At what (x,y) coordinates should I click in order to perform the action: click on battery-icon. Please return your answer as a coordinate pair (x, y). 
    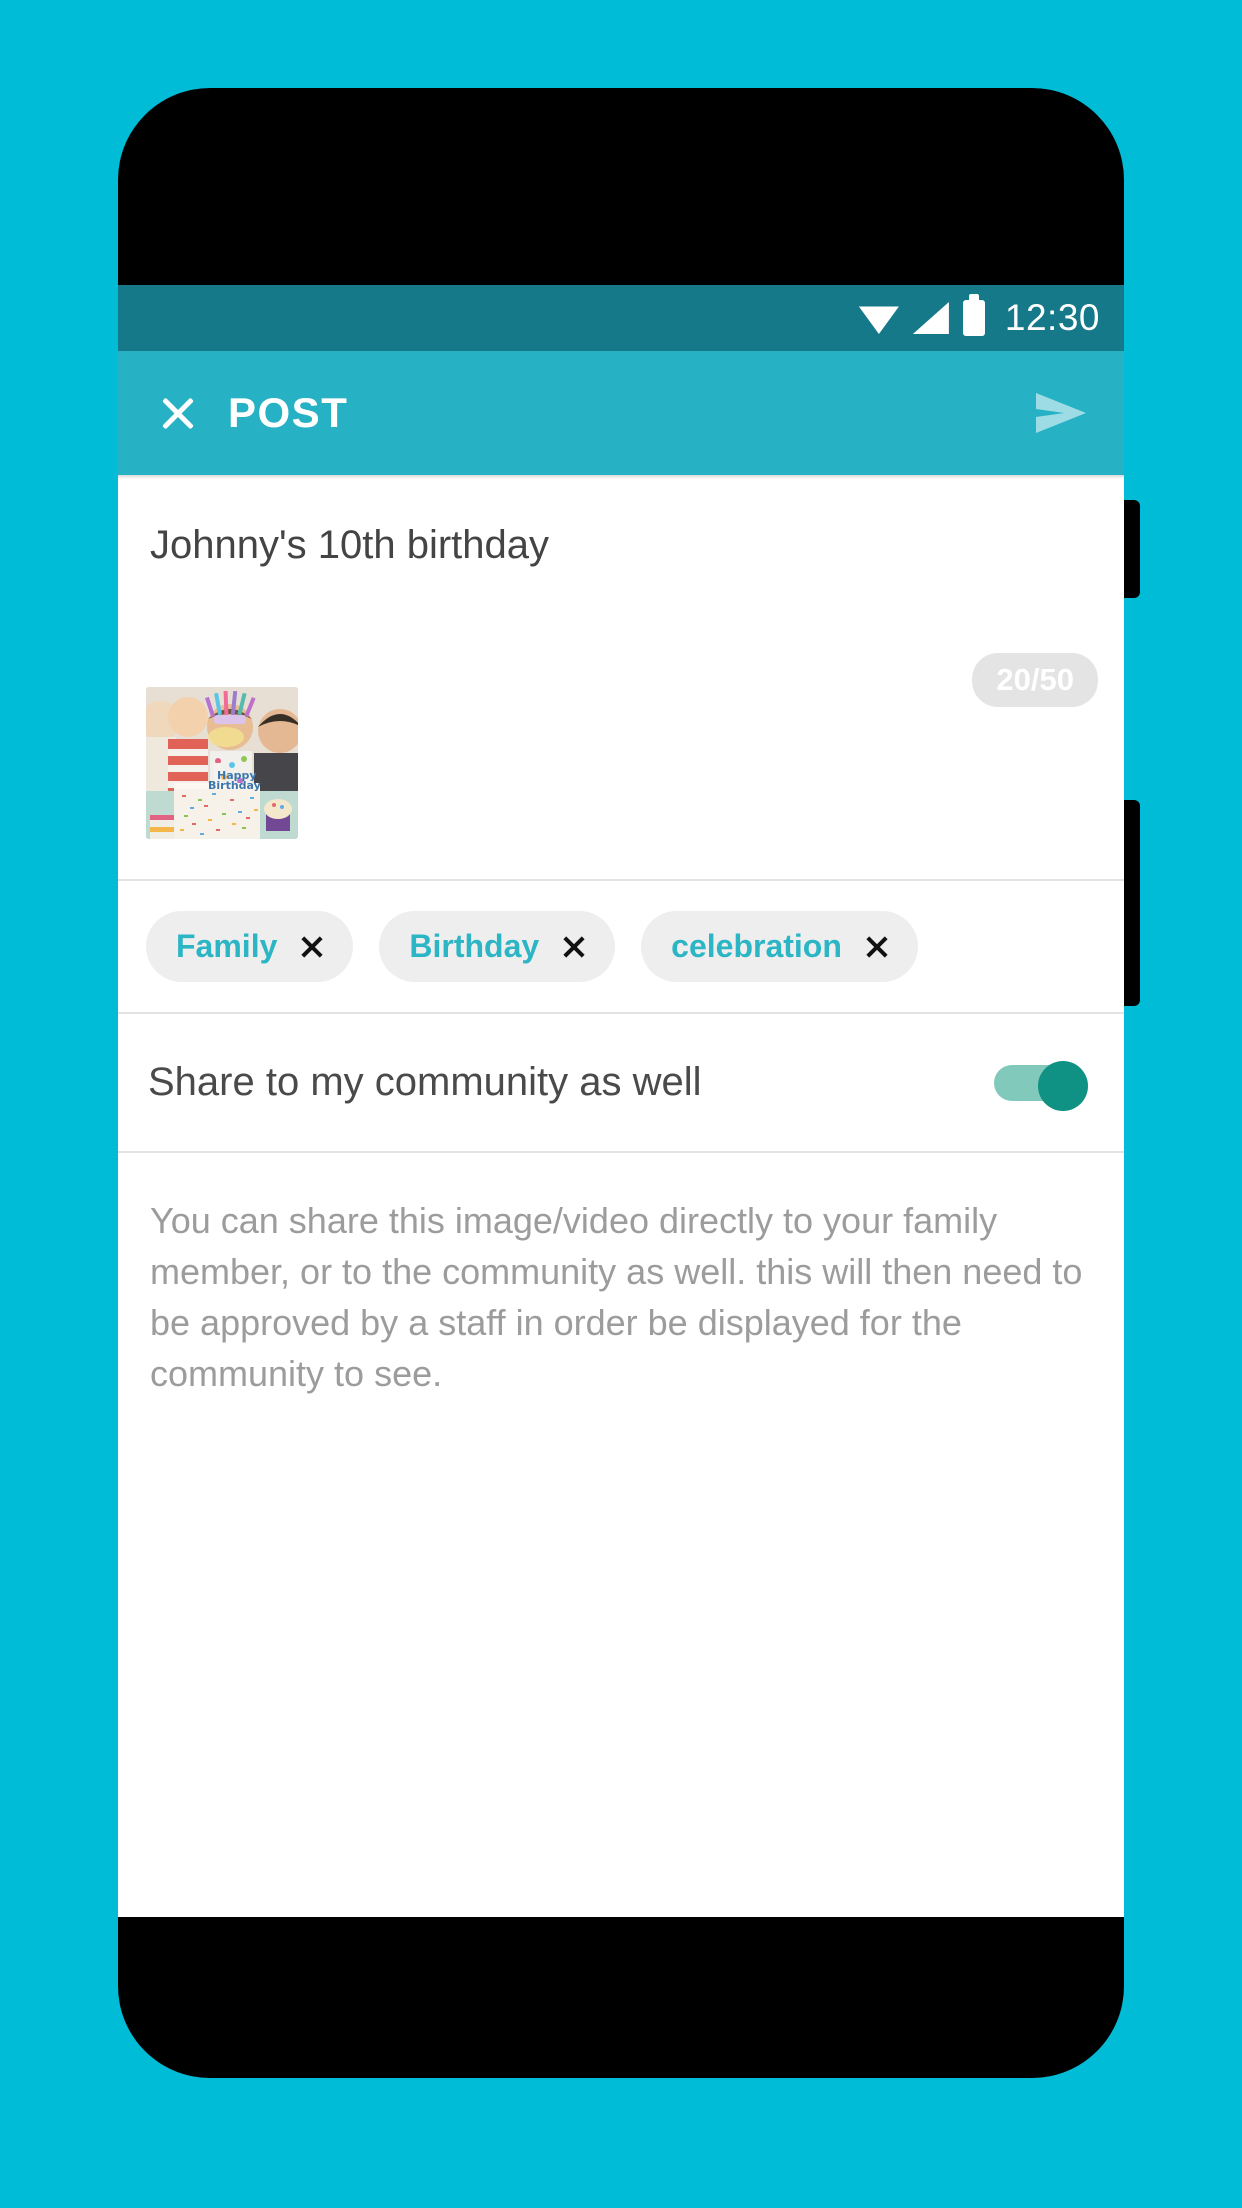
    Looking at the image, I should click on (973, 315).